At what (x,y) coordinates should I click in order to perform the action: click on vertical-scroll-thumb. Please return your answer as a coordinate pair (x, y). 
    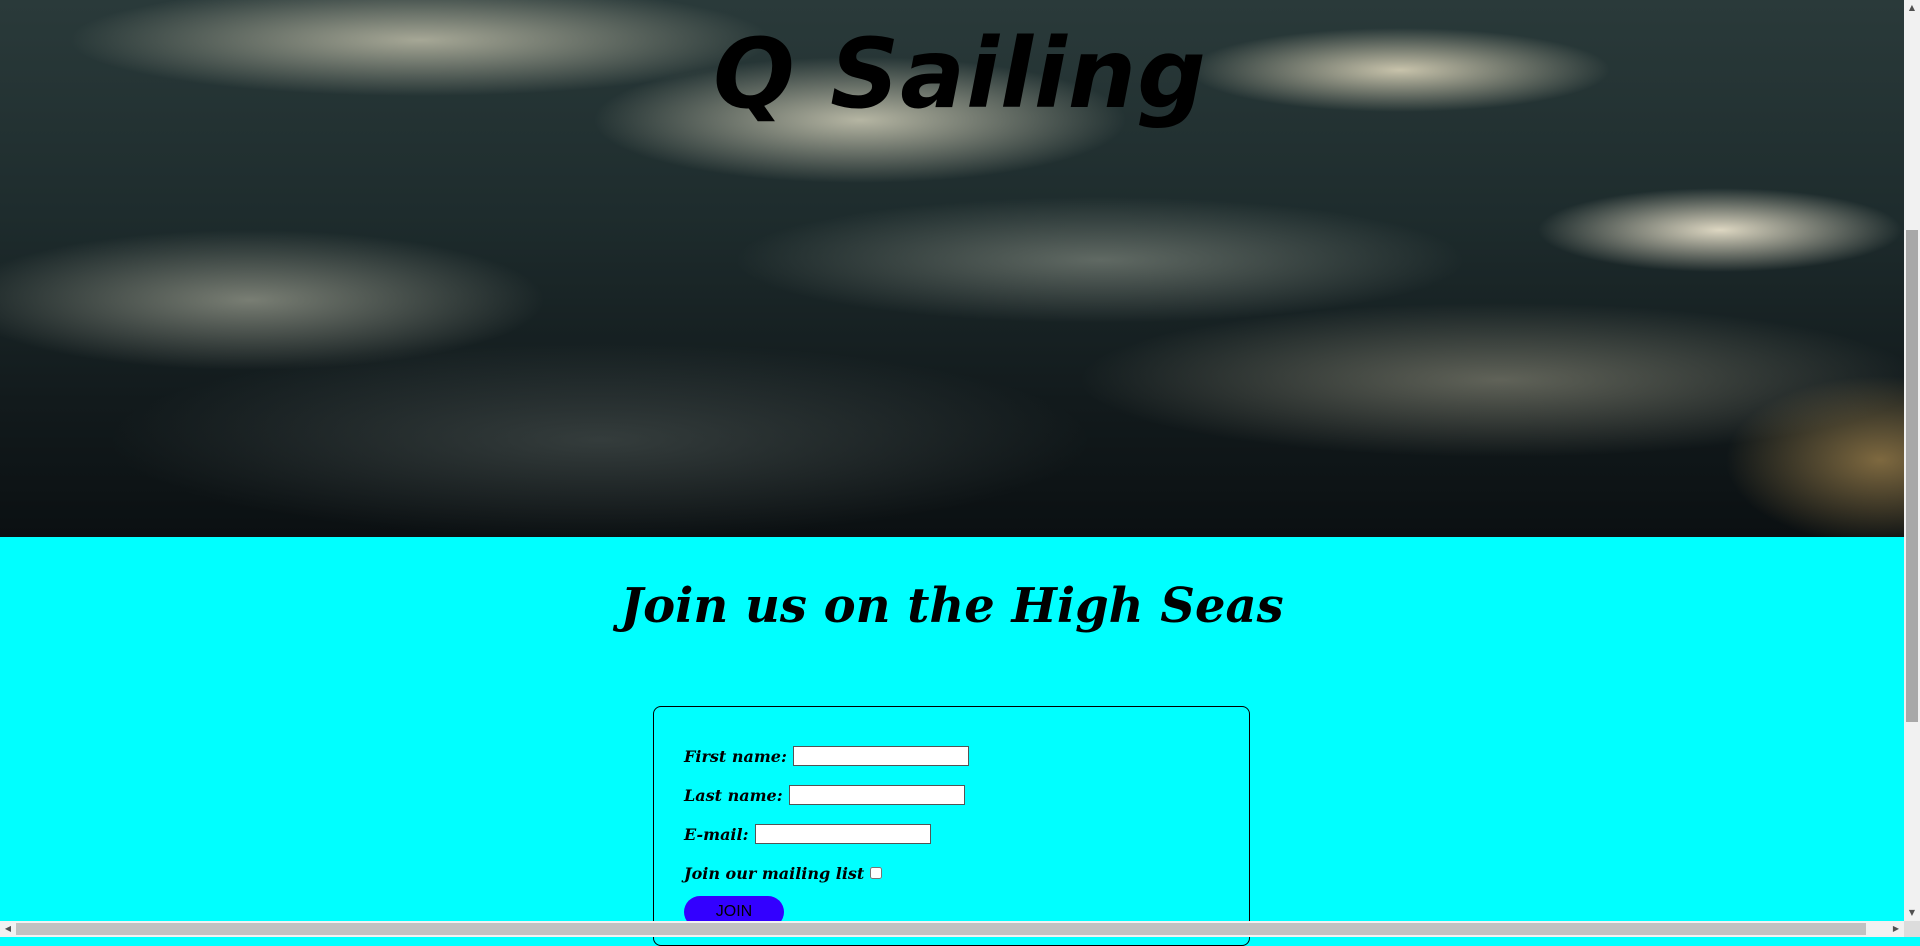
    Looking at the image, I should click on (1912, 476).